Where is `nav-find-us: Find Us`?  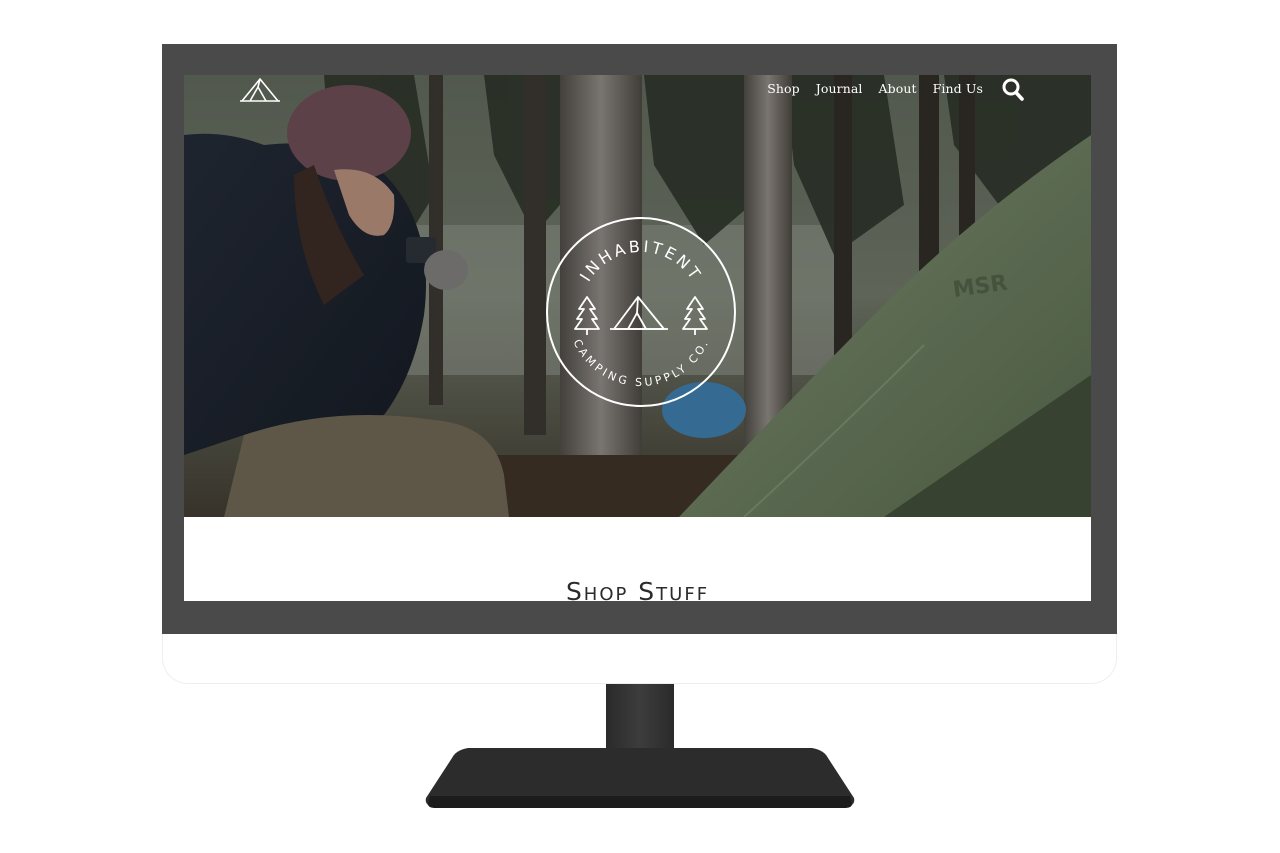
nav-find-us: Find Us is located at coordinates (958, 88).